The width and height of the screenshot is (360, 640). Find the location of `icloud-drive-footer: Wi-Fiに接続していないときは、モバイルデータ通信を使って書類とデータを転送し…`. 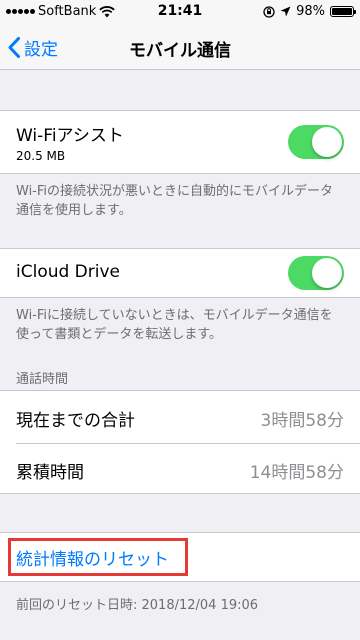

icloud-drive-footer: Wi-Fiに接続していないときは、モバイルデータ通信を使って書類とデータを転送し… is located at coordinates (174, 325).